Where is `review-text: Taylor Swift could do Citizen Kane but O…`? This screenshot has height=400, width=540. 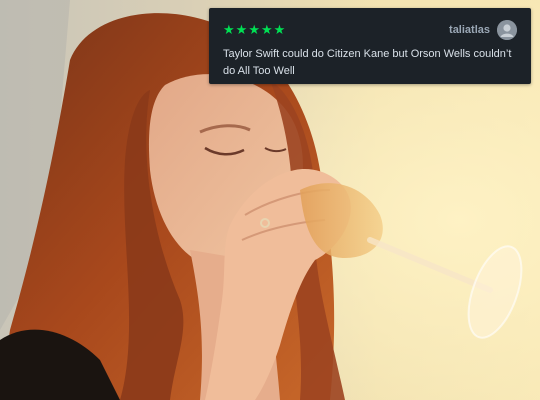 review-text: Taylor Swift could do Citizen Kane but O… is located at coordinates (367, 62).